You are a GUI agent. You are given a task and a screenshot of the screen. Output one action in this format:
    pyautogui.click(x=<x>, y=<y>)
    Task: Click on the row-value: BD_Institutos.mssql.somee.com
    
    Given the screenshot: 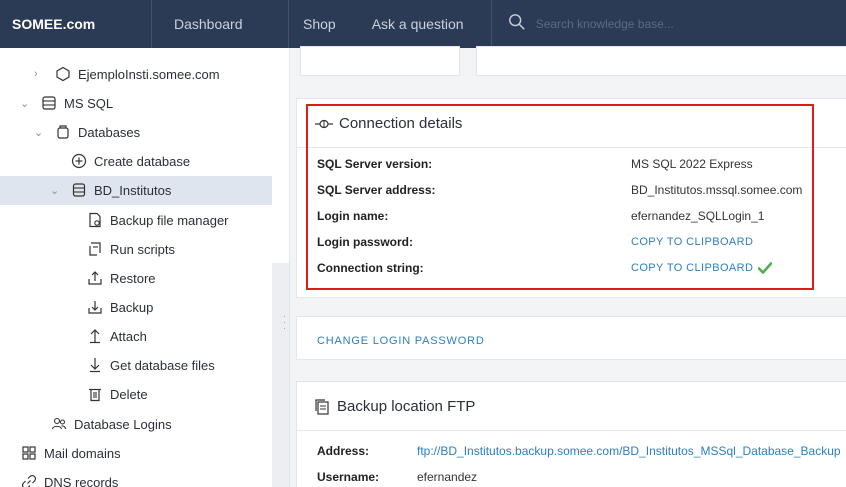 What is the action you would take?
    pyautogui.click(x=717, y=190)
    